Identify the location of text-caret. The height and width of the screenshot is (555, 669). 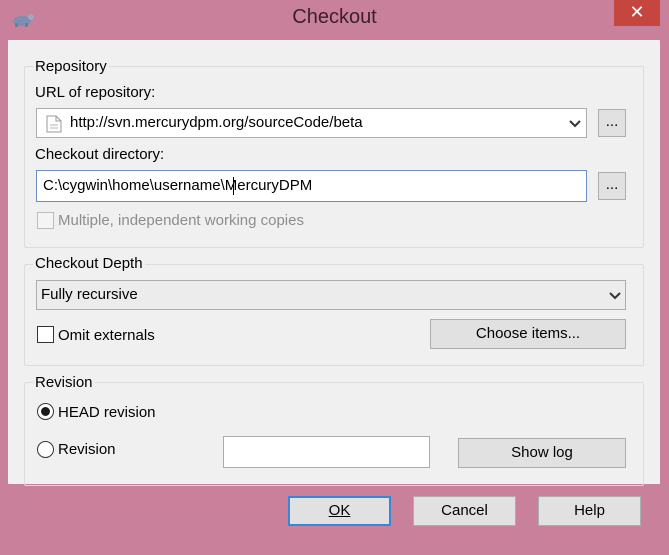
(233, 186).